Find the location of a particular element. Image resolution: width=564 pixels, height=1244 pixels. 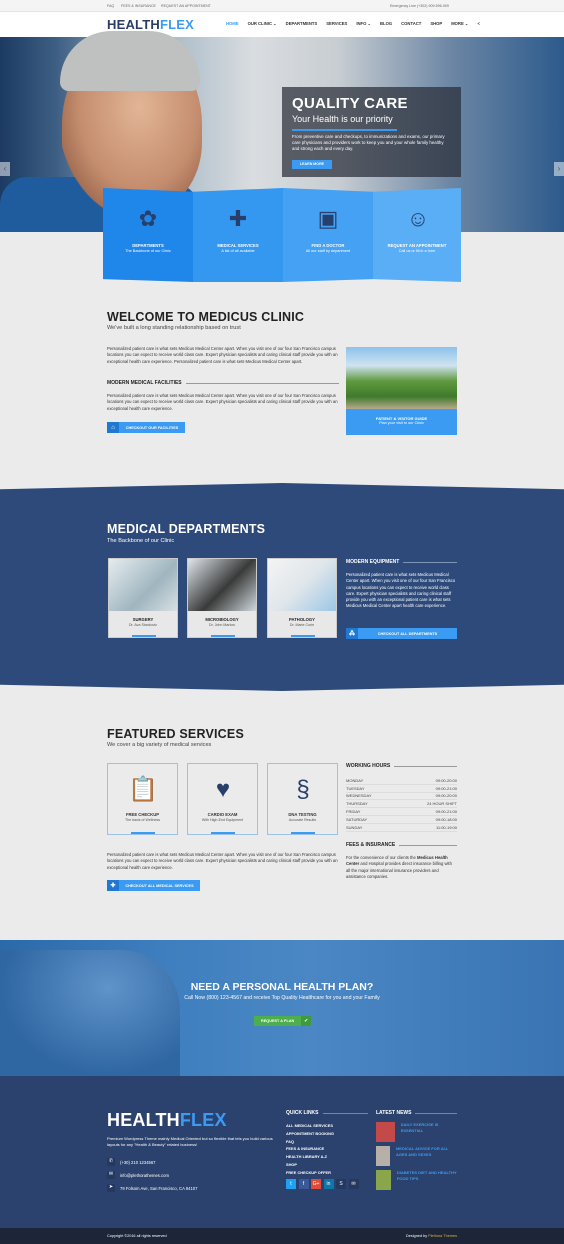

services-title: FEATURED SERVICES is located at coordinates (175, 734).